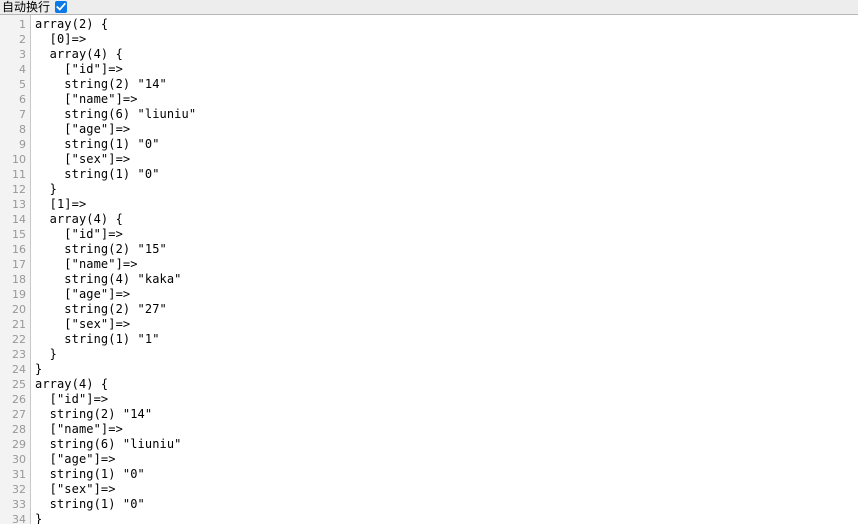 The width and height of the screenshot is (858, 524). Describe the element at coordinates (19, 489) in the screenshot. I see `line-number: 32` at that location.